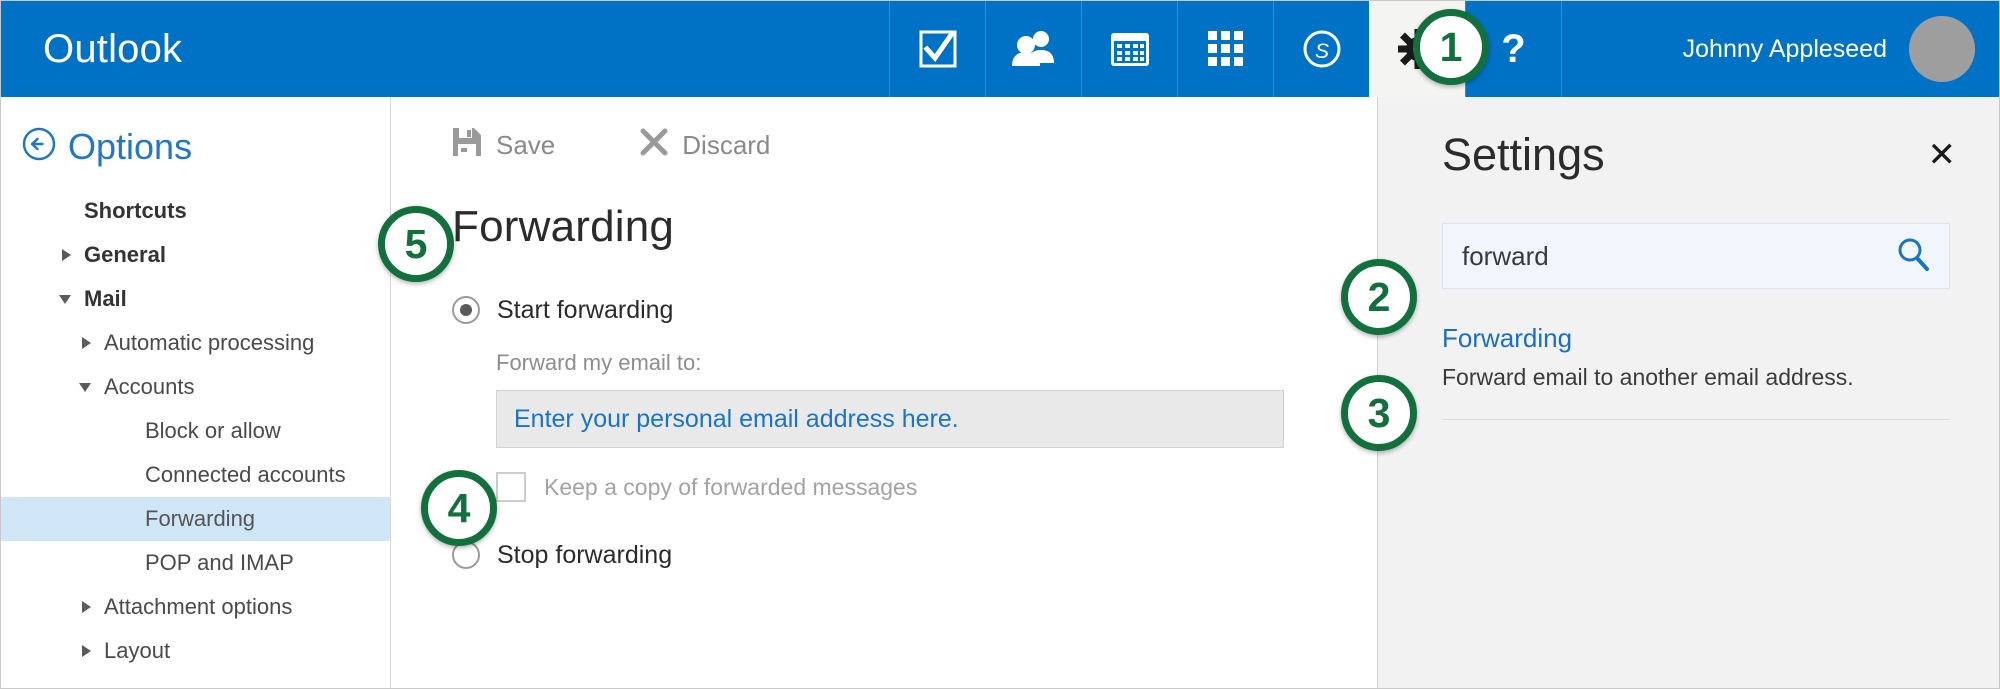 The width and height of the screenshot is (2000, 689). Describe the element at coordinates (914, 310) in the screenshot. I see `start-forwarding-option: Start forwarding` at that location.